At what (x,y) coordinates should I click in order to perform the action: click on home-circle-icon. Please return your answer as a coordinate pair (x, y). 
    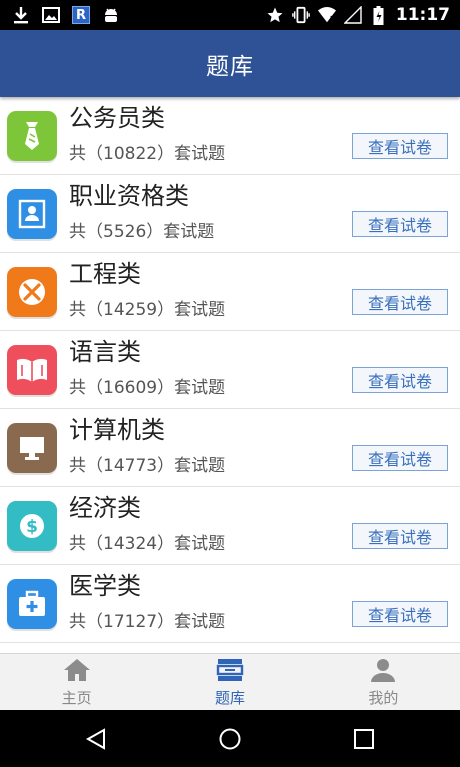
    Looking at the image, I should click on (230, 739).